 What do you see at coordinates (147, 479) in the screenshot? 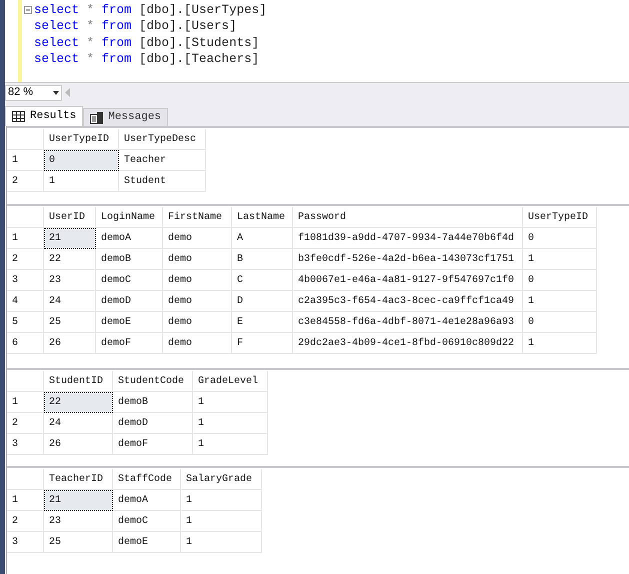
I see `column-header: StaffCode` at bounding box center [147, 479].